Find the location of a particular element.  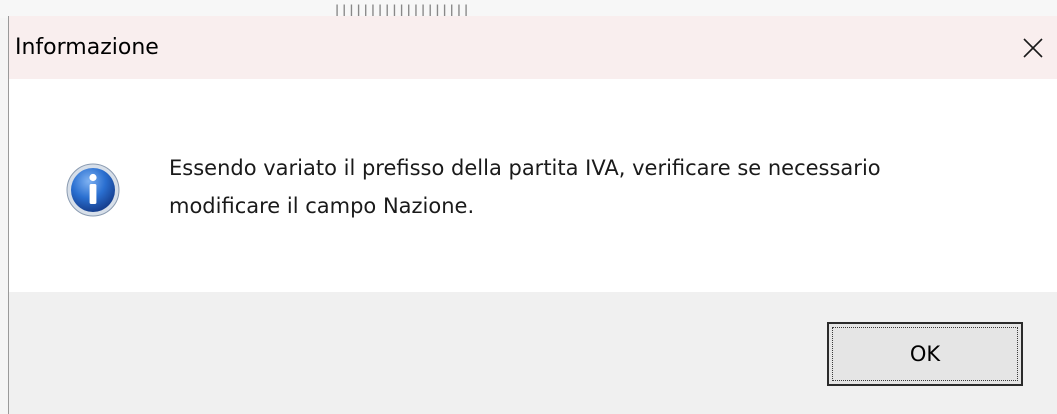

ok-button: OK is located at coordinates (925, 354).